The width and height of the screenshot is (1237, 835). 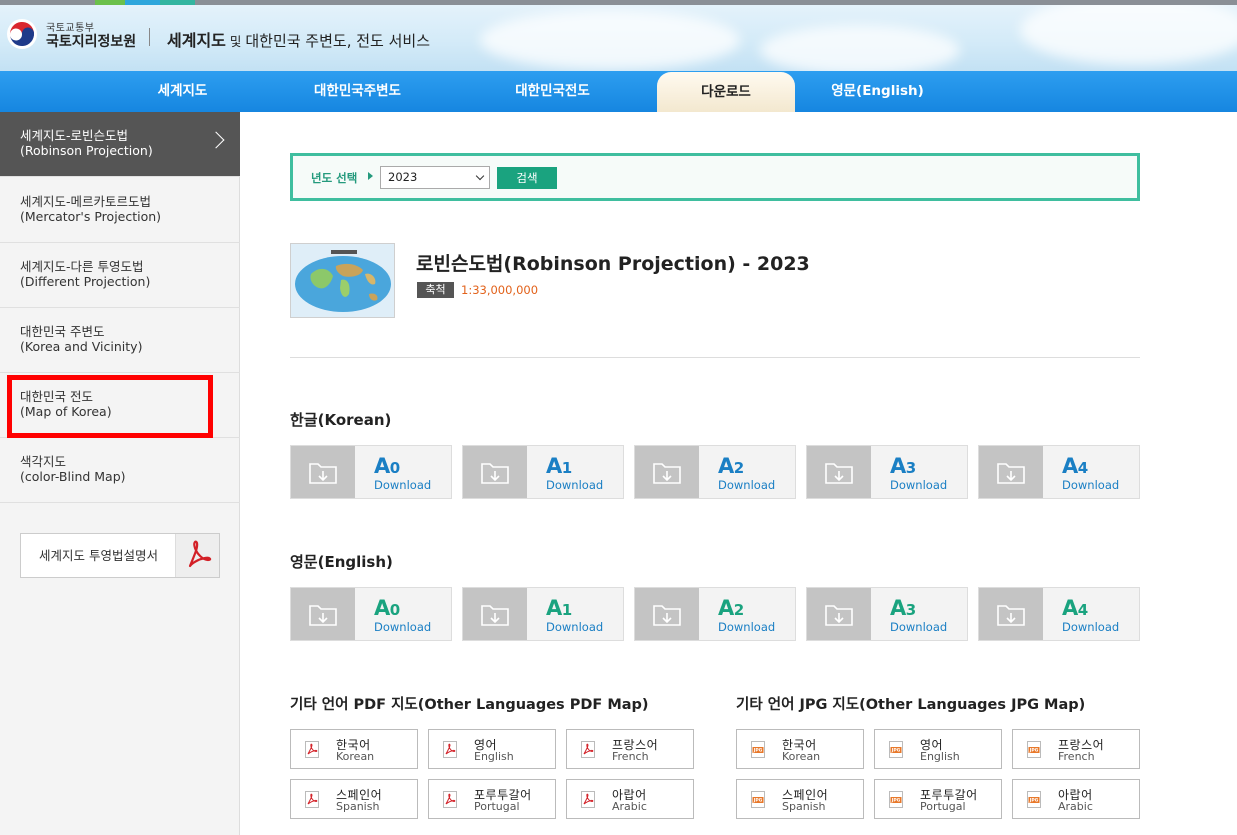 What do you see at coordinates (182, 91) in the screenshot?
I see `nav-world-map: 세계지도` at bounding box center [182, 91].